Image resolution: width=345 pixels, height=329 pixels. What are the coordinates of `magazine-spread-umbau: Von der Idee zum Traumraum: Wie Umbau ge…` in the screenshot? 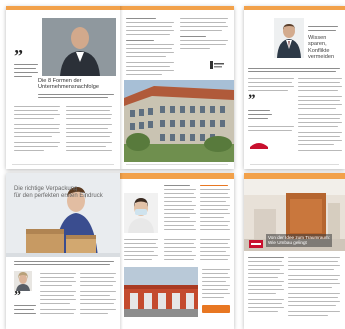 It's located at (294, 251).